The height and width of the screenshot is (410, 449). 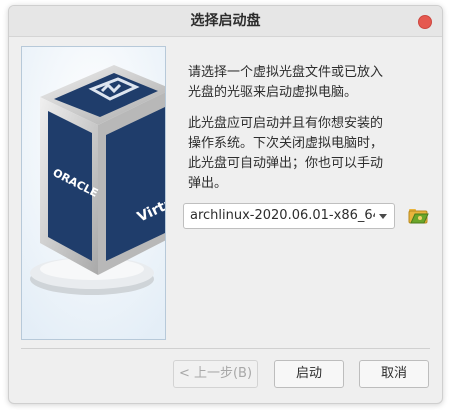 What do you see at coordinates (425, 22) in the screenshot?
I see `close-icon` at bounding box center [425, 22].